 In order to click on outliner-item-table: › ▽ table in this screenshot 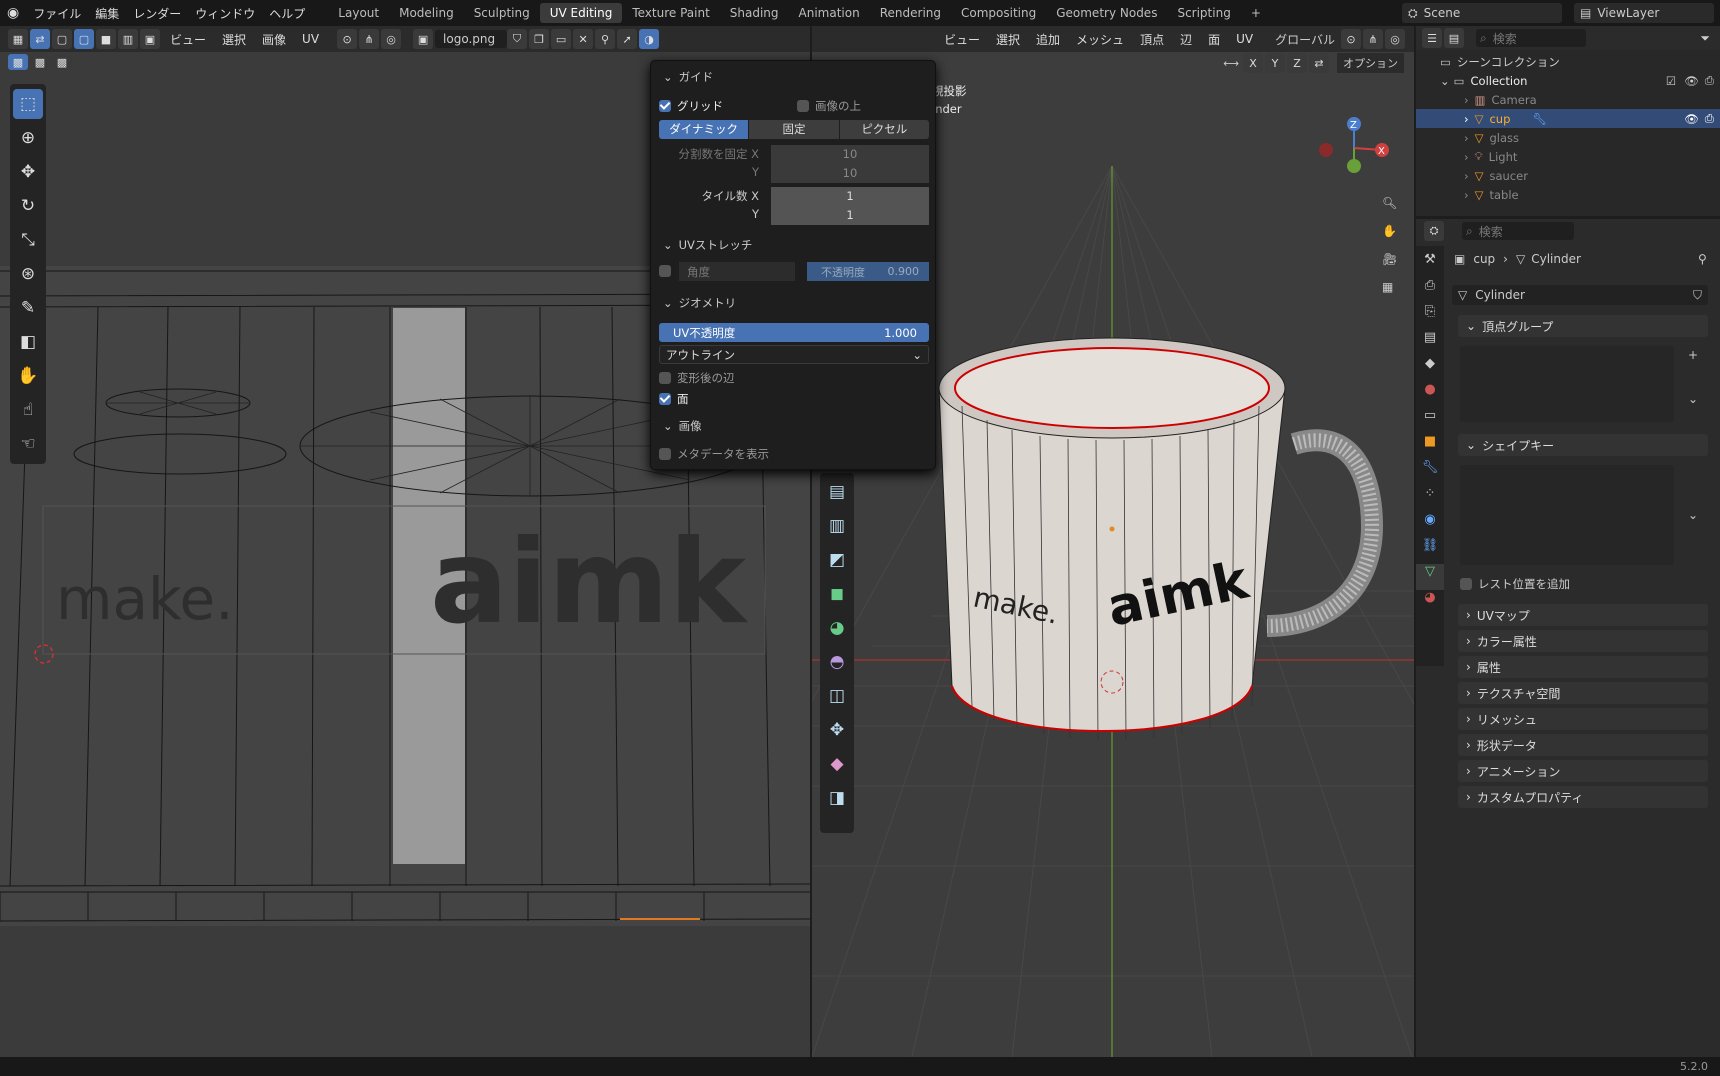, I will do `click(1568, 194)`.